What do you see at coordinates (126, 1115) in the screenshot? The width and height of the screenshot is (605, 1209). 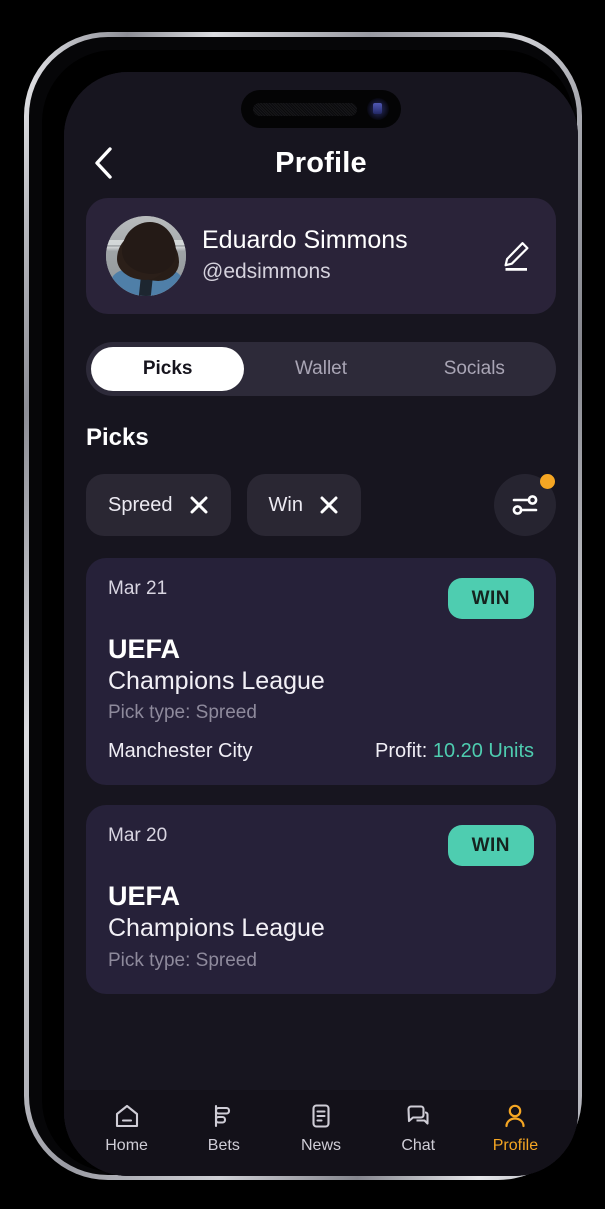 I see `home-icon` at bounding box center [126, 1115].